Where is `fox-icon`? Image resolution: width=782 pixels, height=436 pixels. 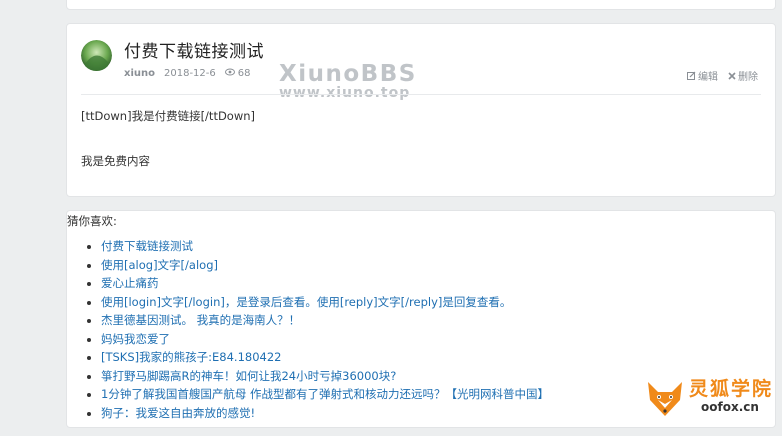 fox-icon is located at coordinates (665, 401).